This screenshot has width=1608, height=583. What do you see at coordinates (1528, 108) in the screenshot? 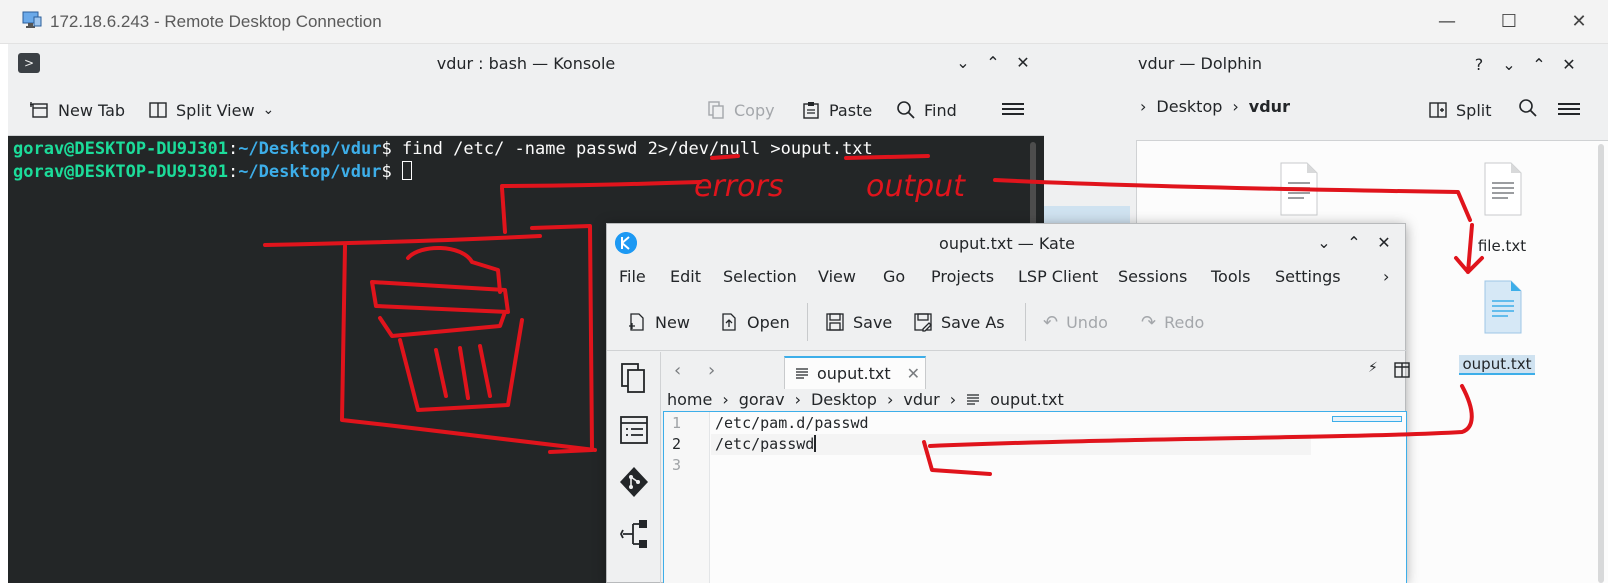
I see `search-icon` at bounding box center [1528, 108].